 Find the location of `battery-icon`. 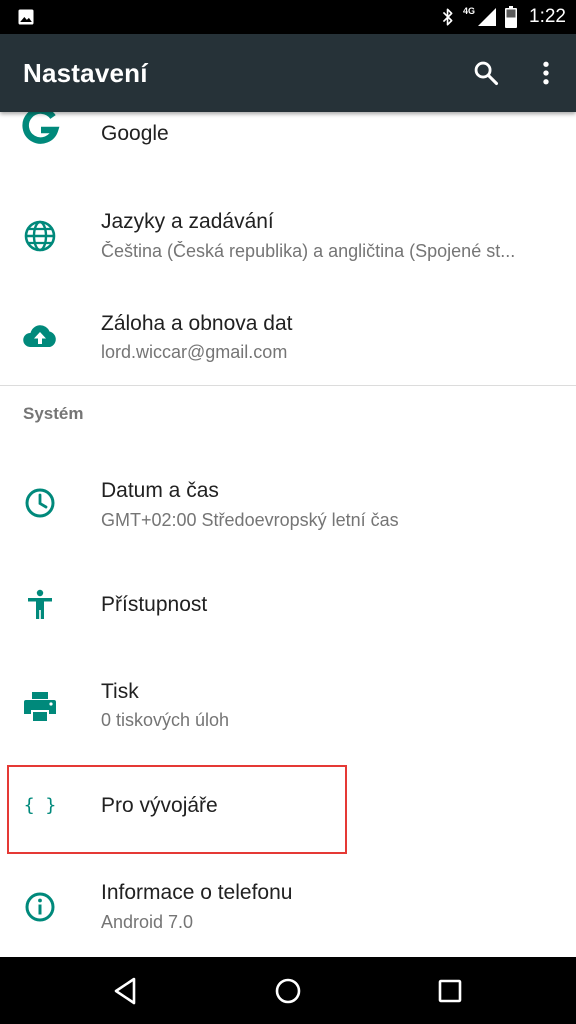

battery-icon is located at coordinates (511, 17).